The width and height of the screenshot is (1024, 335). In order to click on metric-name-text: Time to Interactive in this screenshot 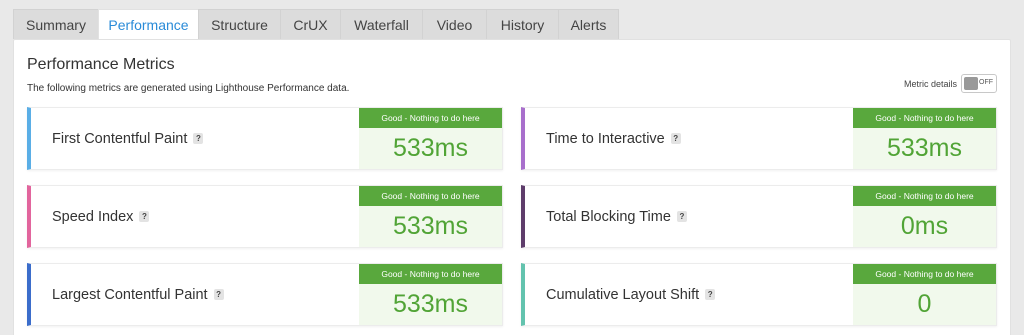, I will do `click(605, 138)`.